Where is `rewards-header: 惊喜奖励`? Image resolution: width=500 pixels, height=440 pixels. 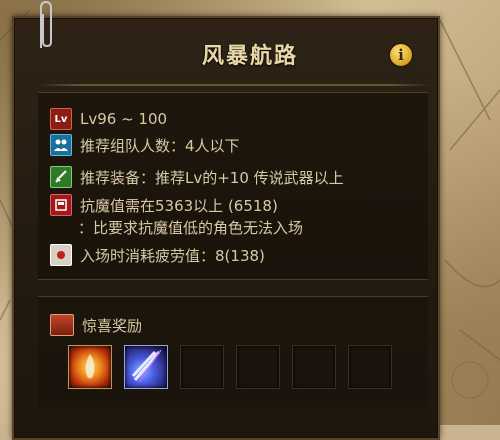 rewards-header: 惊喜奖励 is located at coordinates (96, 325).